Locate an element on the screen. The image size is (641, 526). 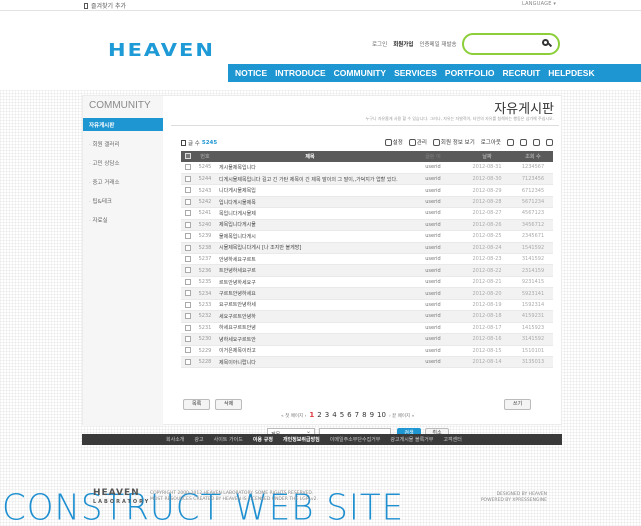
link-icon is located at coordinates (510, 142).